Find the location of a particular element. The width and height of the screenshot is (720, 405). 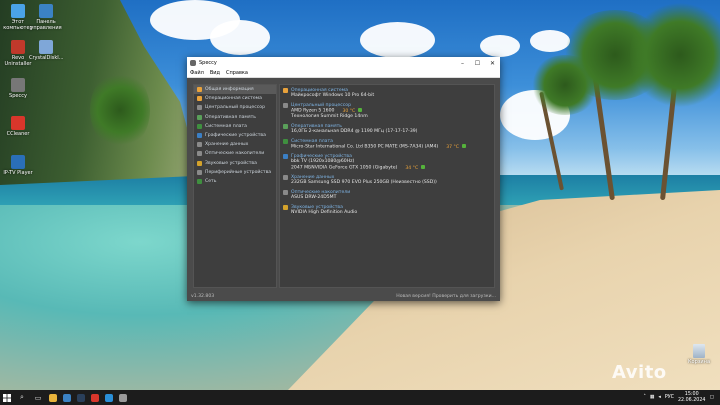

nav-item-label: Оптические накопители is located at coordinates (235, 154).